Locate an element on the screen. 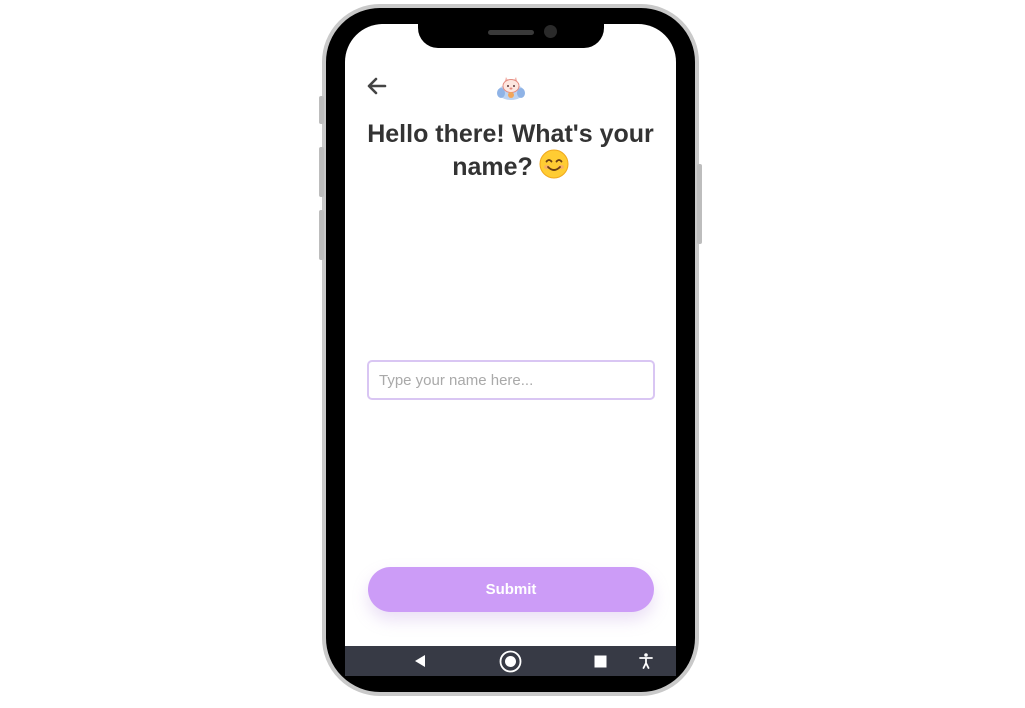 The width and height of the screenshot is (1025, 708). home-circle-icon is located at coordinates (510, 661).